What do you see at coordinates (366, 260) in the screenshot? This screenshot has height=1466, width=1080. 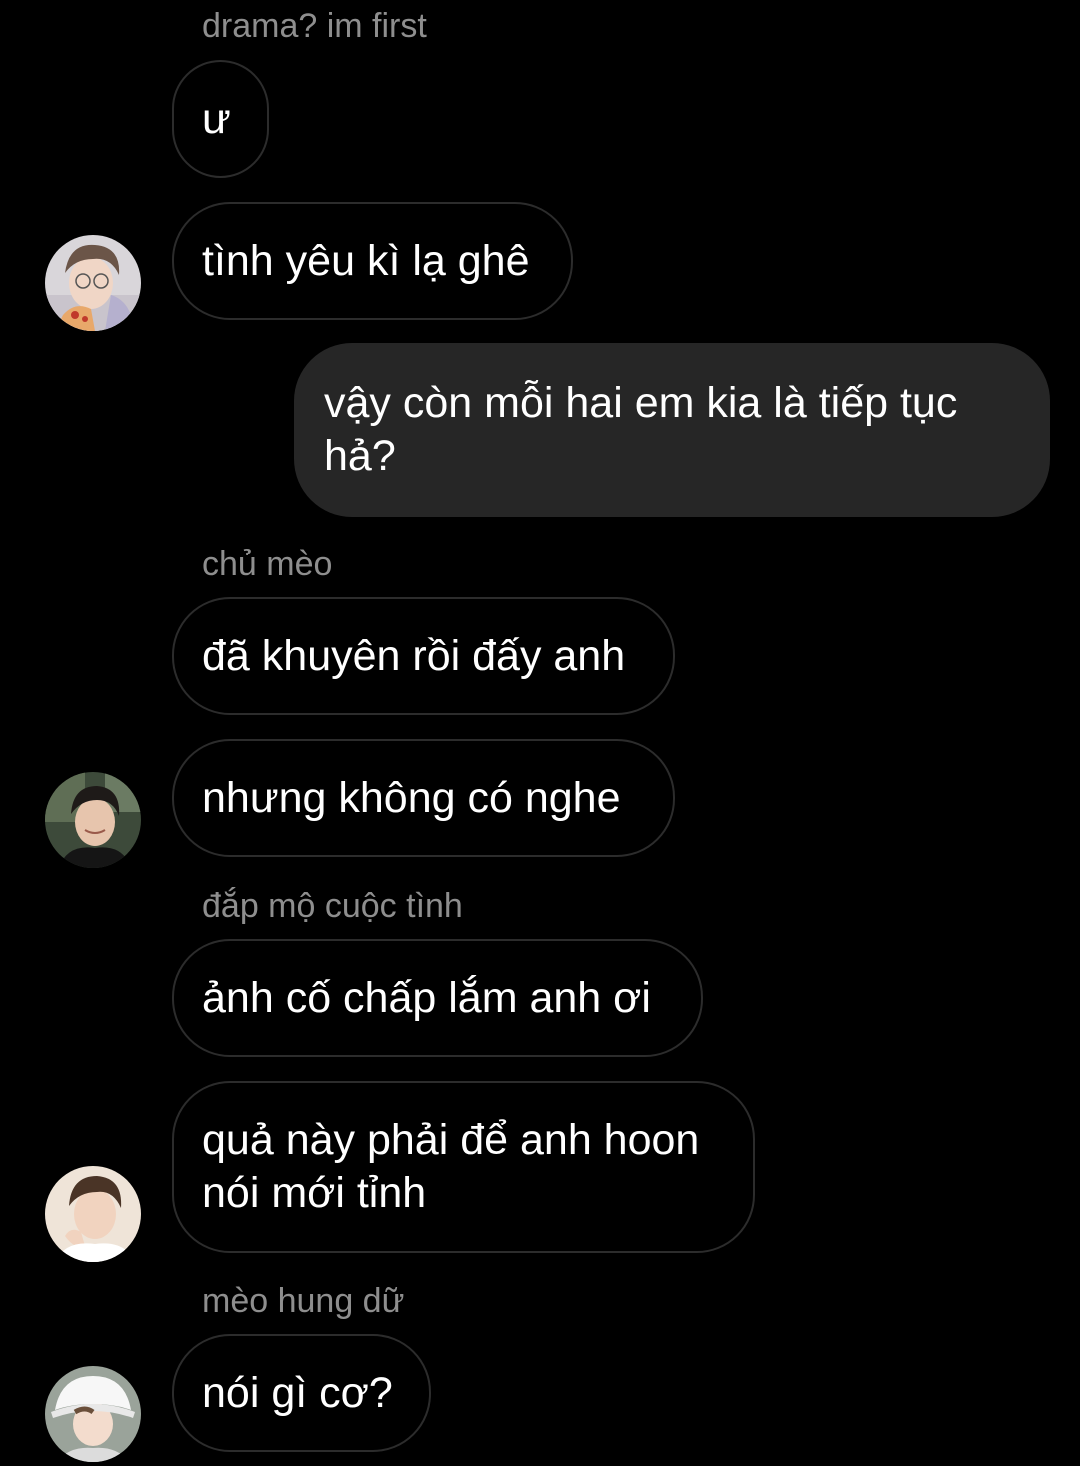 I see `message-text: tình yêu kì lạ ghê` at bounding box center [366, 260].